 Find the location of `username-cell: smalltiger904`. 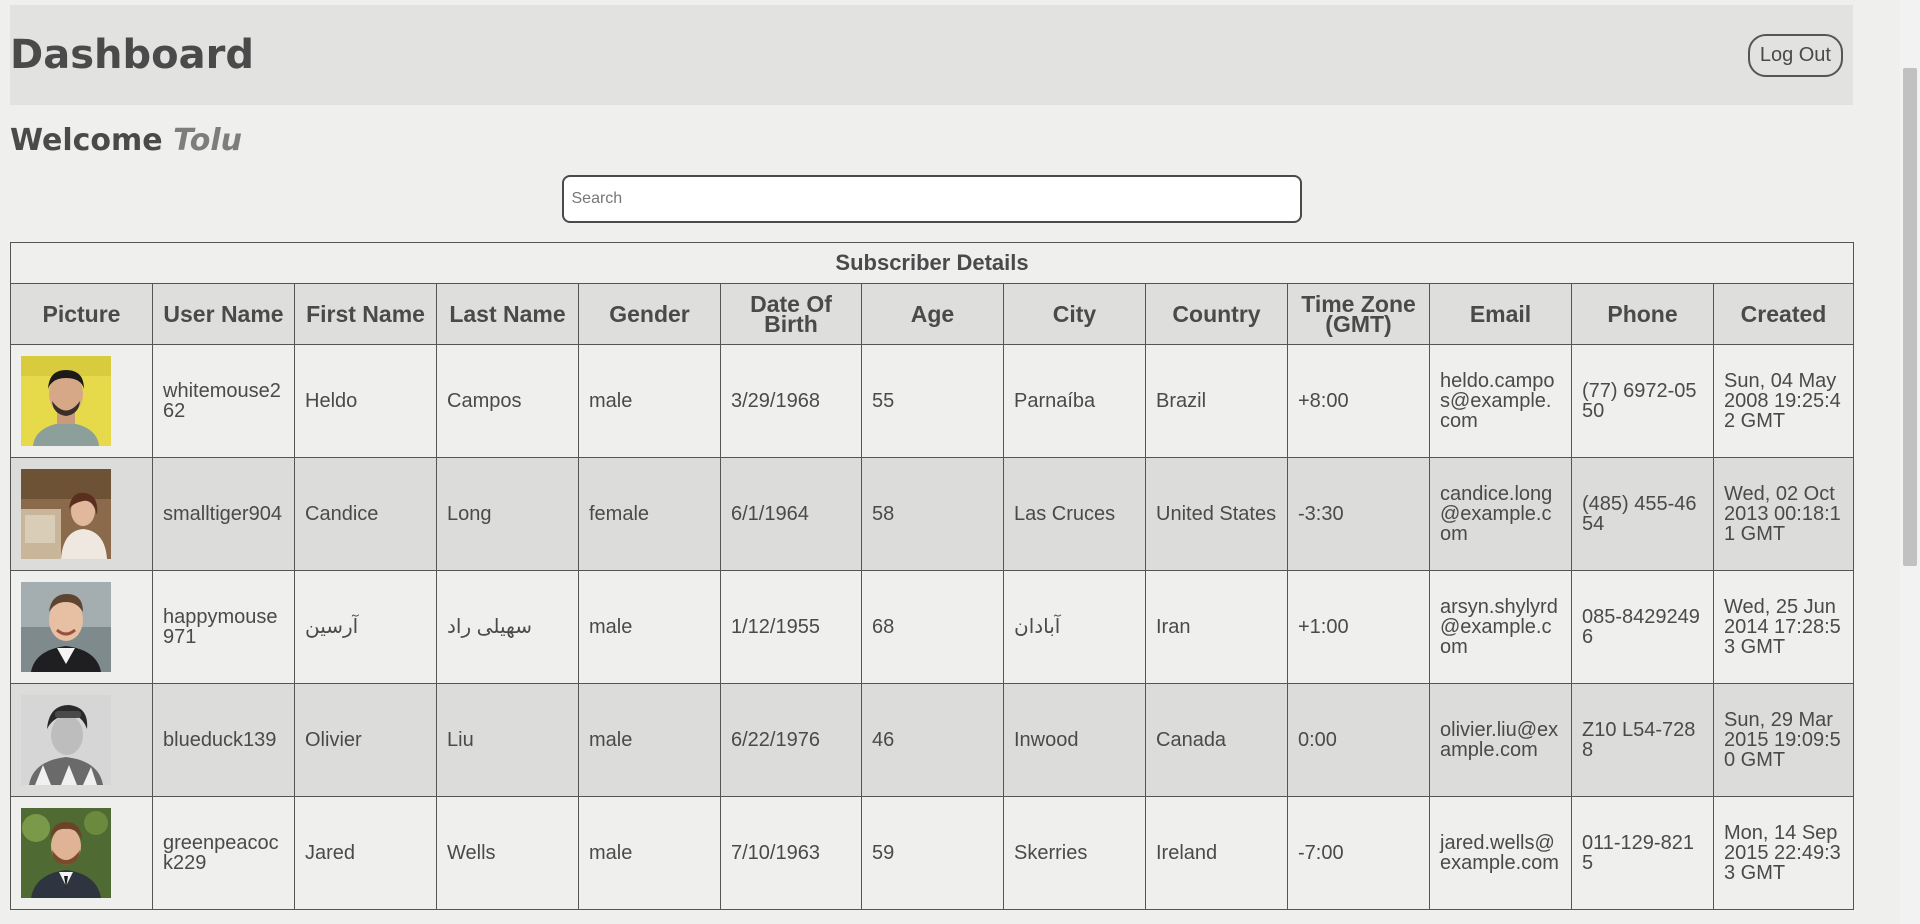

username-cell: smalltiger904 is located at coordinates (223, 514).